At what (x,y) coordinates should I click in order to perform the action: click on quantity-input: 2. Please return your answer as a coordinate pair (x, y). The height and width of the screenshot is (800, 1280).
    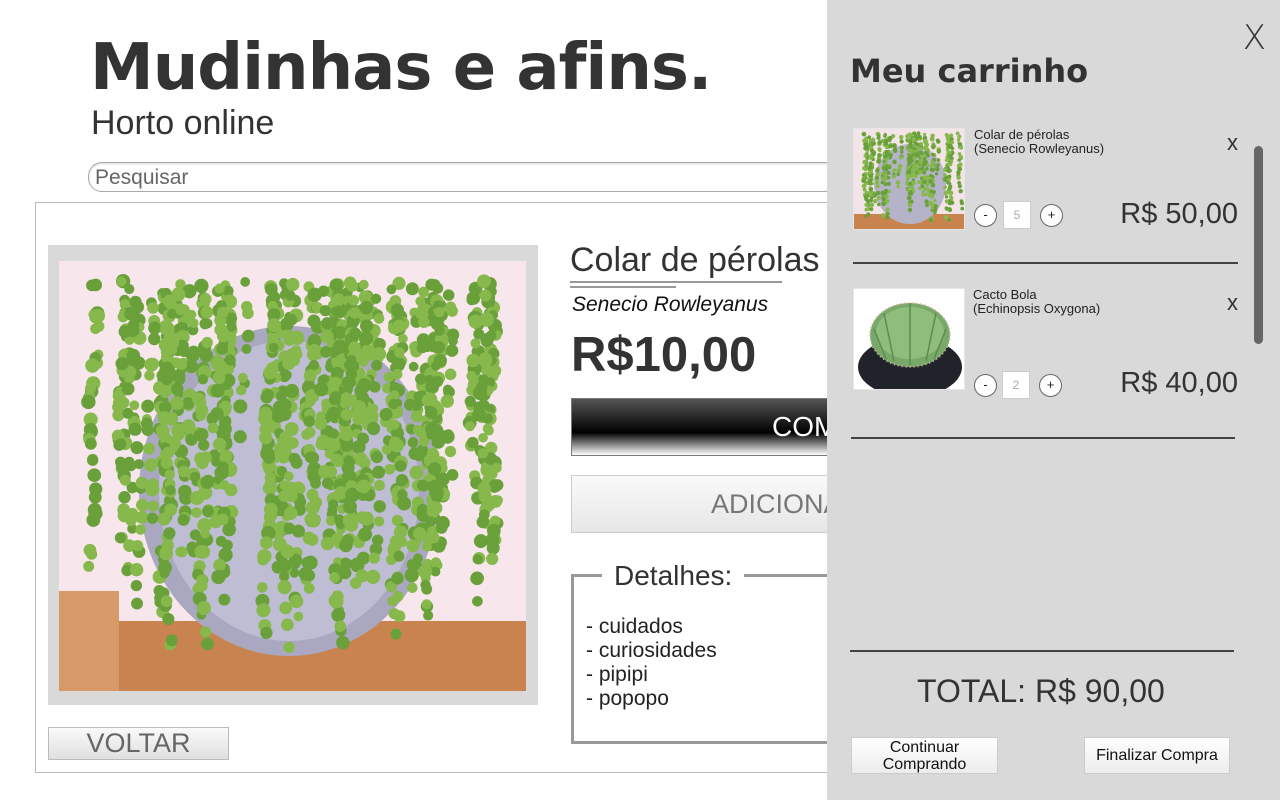
    Looking at the image, I should click on (1016, 385).